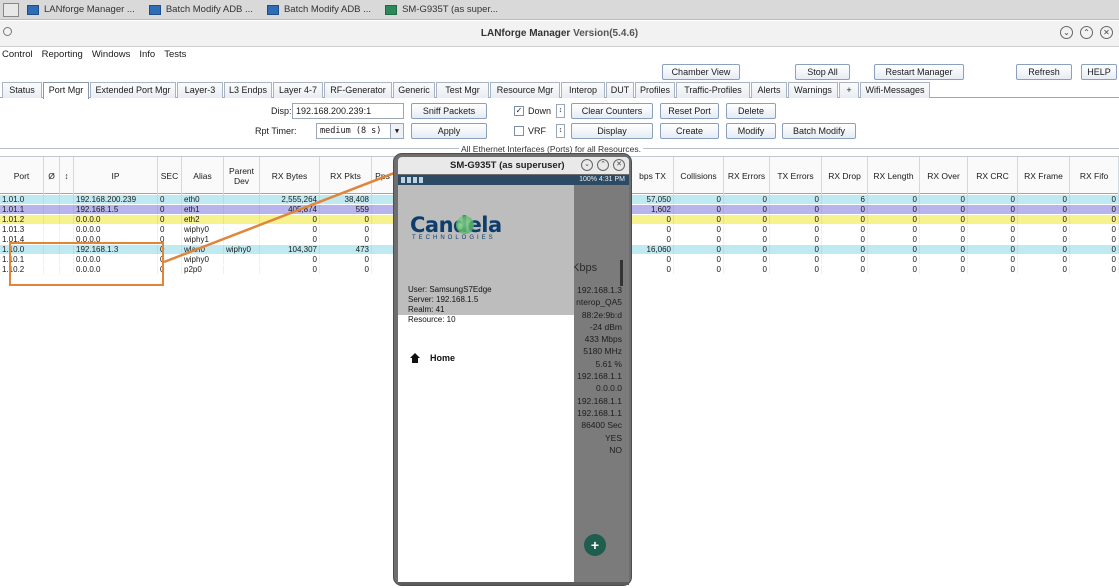 The image size is (1119, 588). What do you see at coordinates (200, 90) in the screenshot?
I see `tab-layer-3: Layer-3` at bounding box center [200, 90].